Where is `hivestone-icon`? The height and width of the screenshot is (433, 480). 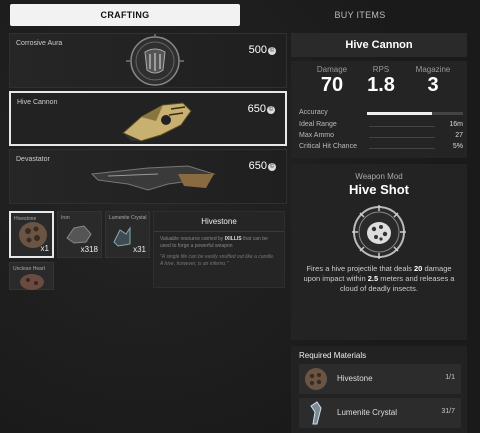
hivestone-icon is located at coordinates (316, 379).